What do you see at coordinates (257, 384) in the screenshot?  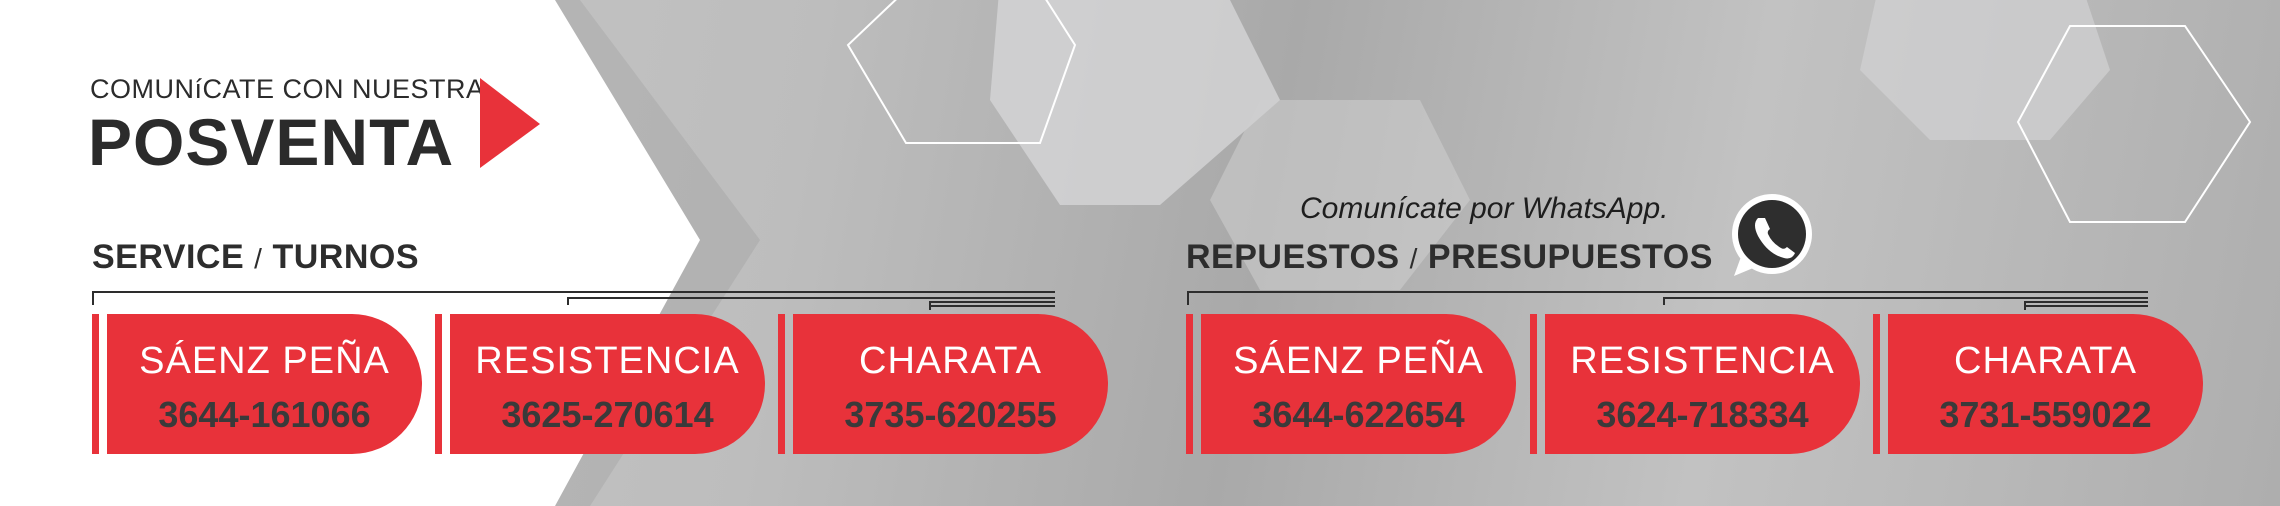 I see `phone-card-service-saenz-pena: SÁENZ PEÑA 3644-161066` at bounding box center [257, 384].